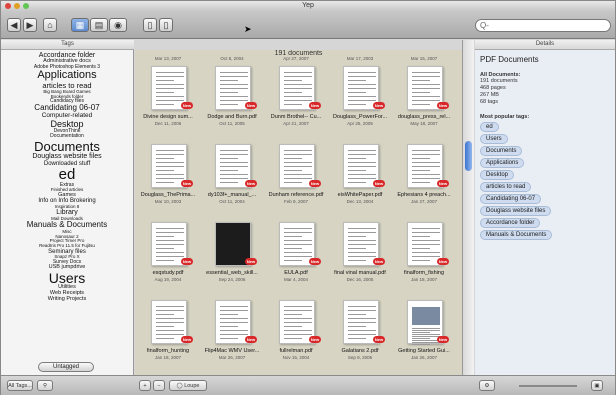 This screenshot has width=616, height=395. I want to click on popular-tag: Applications, so click(502, 162).